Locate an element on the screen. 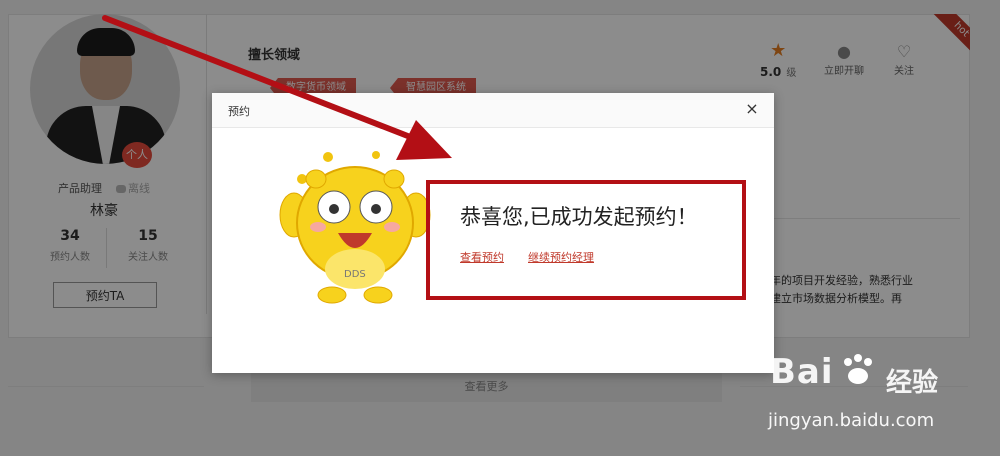 The height and width of the screenshot is (456, 1000). mascot-illustration: DDS is located at coordinates (355, 227).